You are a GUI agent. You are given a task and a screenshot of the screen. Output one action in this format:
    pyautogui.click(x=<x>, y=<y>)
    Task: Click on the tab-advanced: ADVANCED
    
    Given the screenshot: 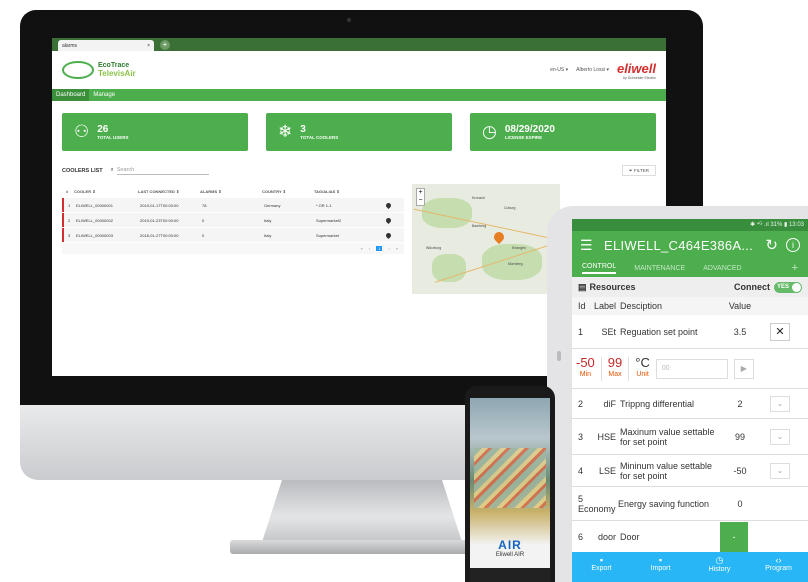 What is the action you would take?
    pyautogui.click(x=722, y=268)
    